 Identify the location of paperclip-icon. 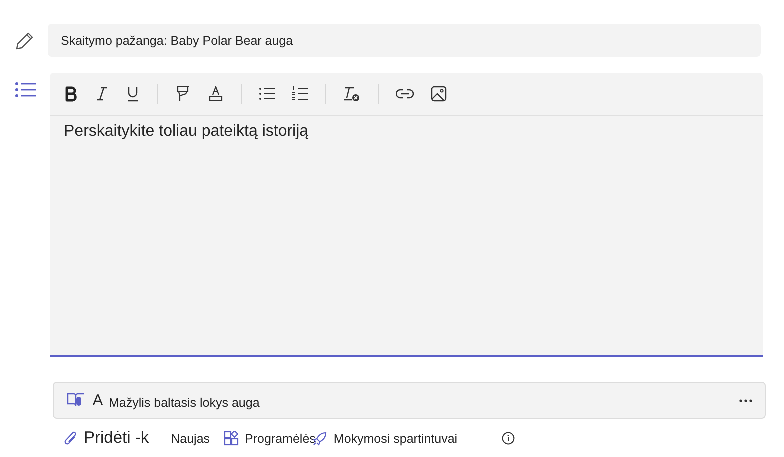
(71, 438).